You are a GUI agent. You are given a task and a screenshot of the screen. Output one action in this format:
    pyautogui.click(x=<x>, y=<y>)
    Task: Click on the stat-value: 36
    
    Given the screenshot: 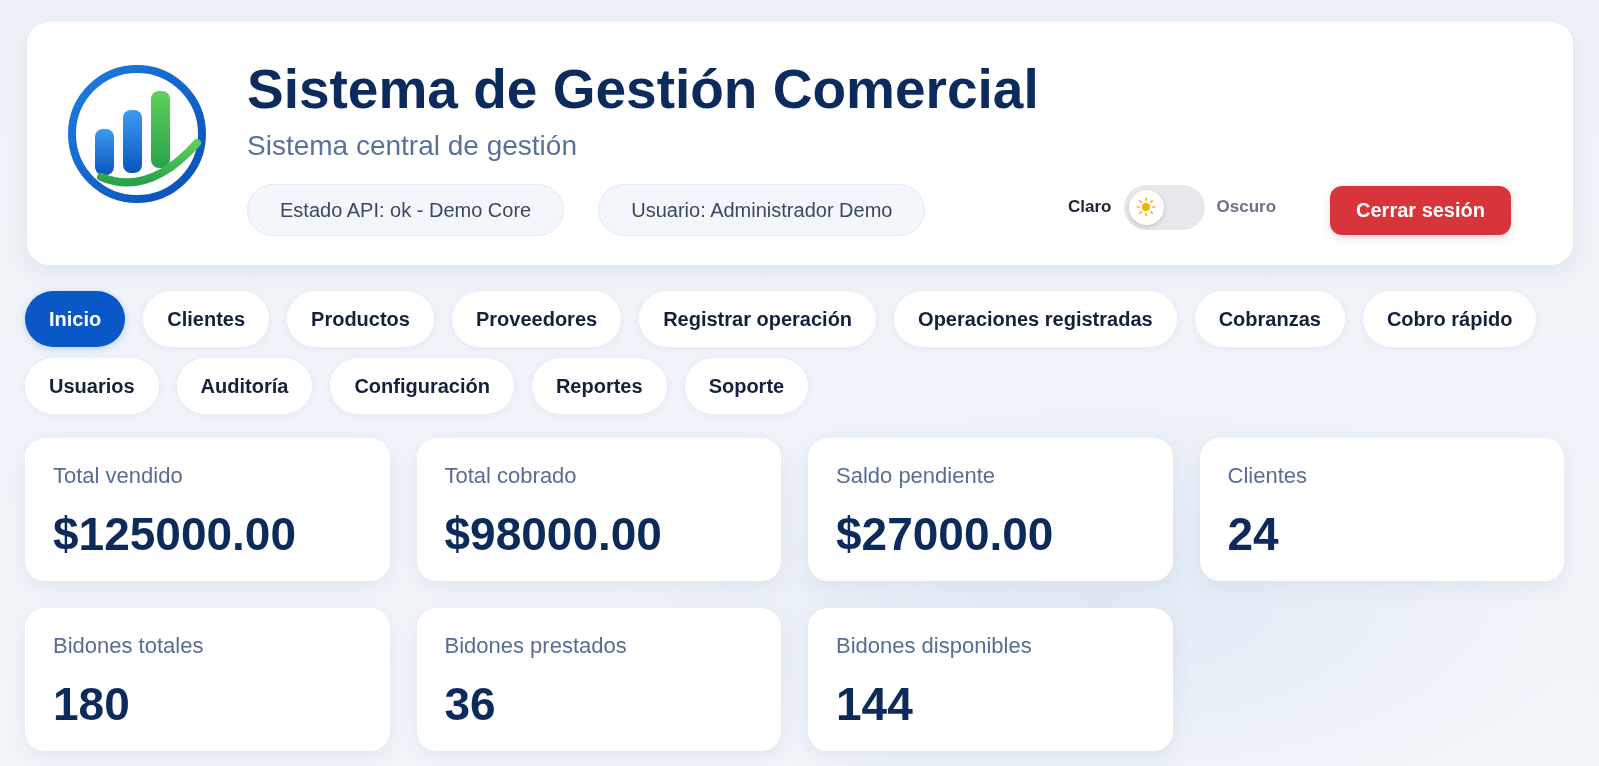 What is the action you would take?
    pyautogui.click(x=470, y=704)
    